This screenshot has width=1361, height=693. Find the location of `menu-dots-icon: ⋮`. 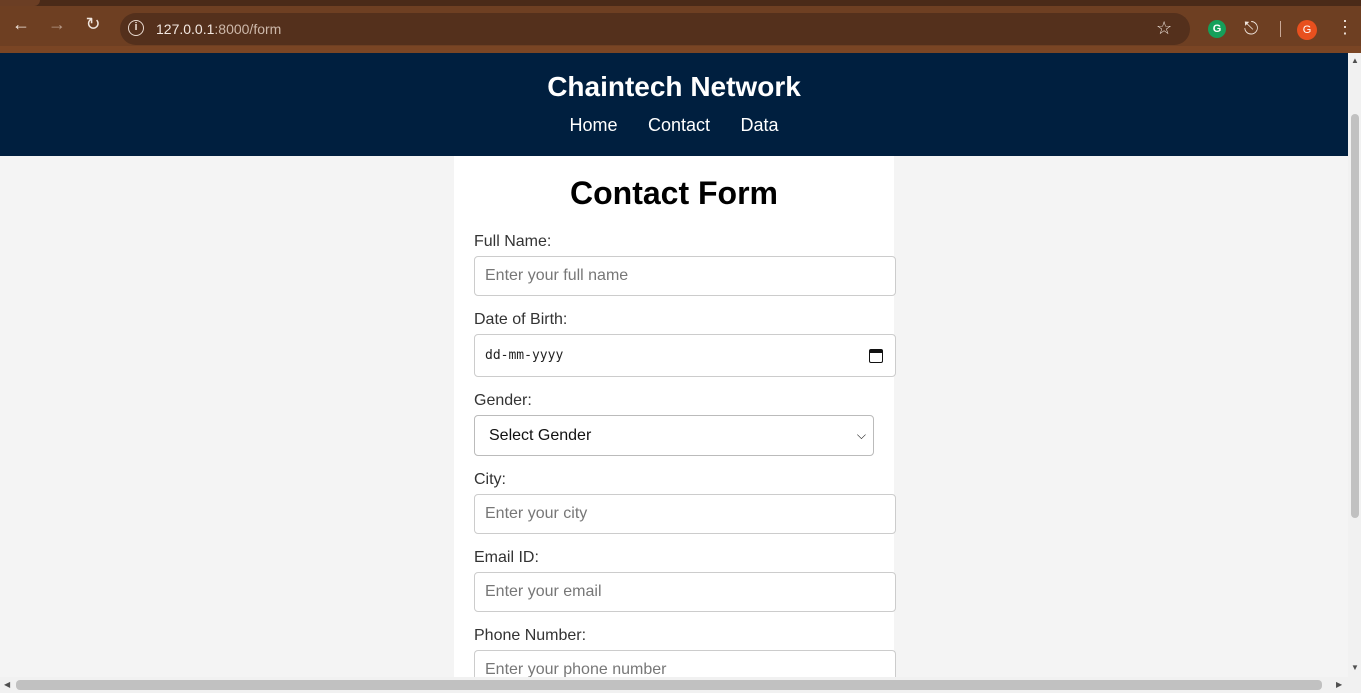

menu-dots-icon: ⋮ is located at coordinates (1345, 27).